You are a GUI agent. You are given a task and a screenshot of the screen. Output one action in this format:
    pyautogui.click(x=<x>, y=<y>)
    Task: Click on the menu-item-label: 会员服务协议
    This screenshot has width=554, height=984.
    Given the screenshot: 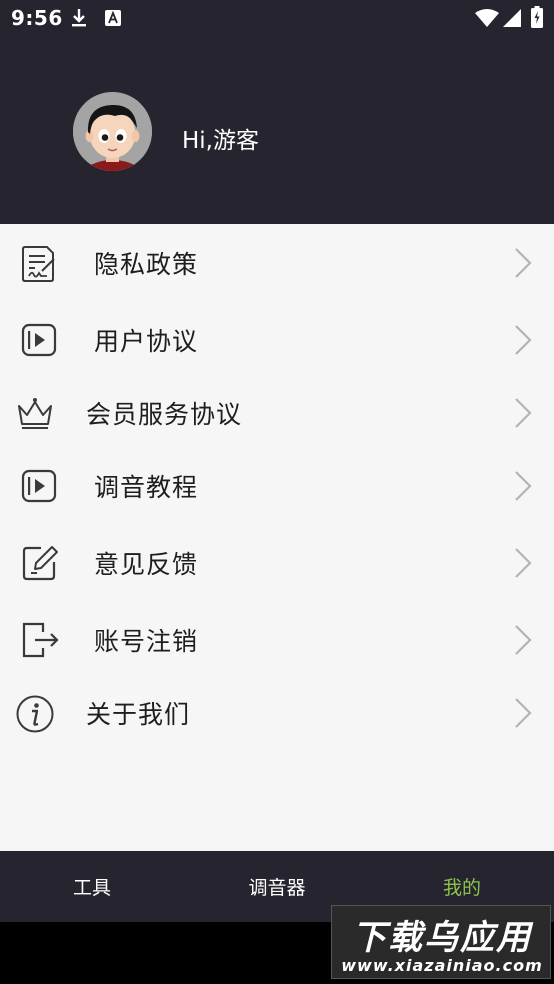 What is the action you would take?
    pyautogui.click(x=164, y=414)
    